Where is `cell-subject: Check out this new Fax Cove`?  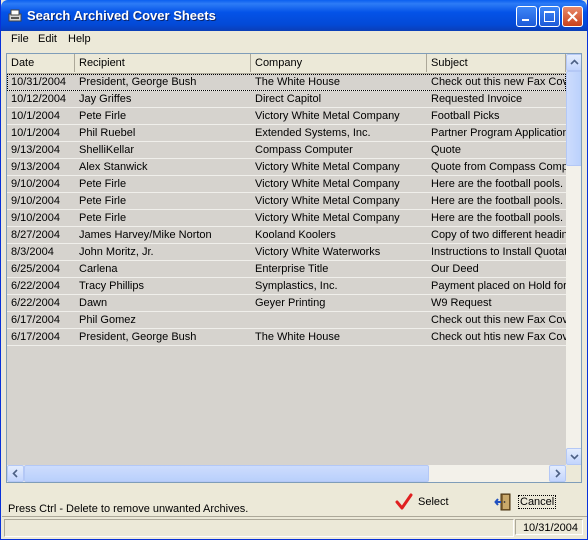
cell-subject: Check out this new Fax Cove is located at coordinates (498, 320).